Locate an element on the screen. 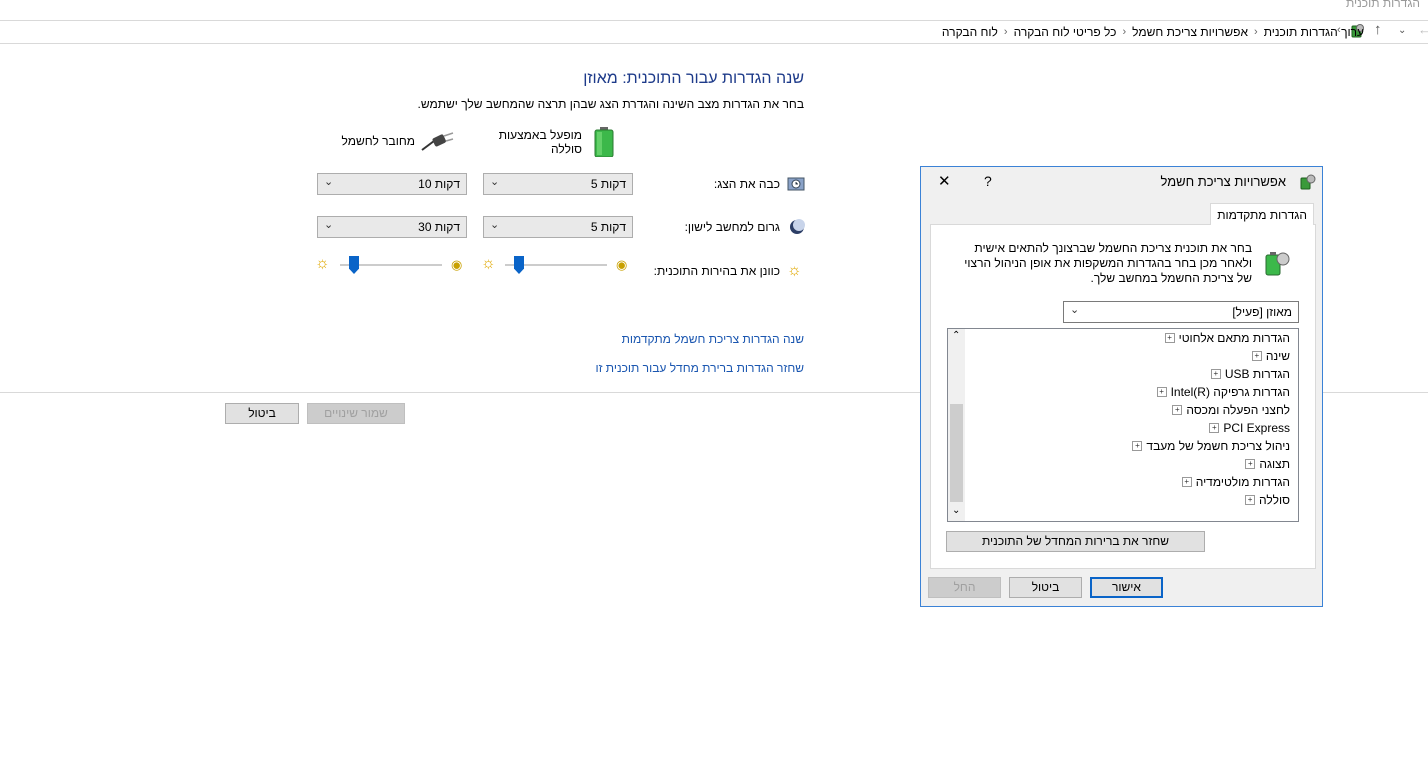  tree-item-label: הגדרות גרפיקה Intel(R) is located at coordinates (1230, 392).